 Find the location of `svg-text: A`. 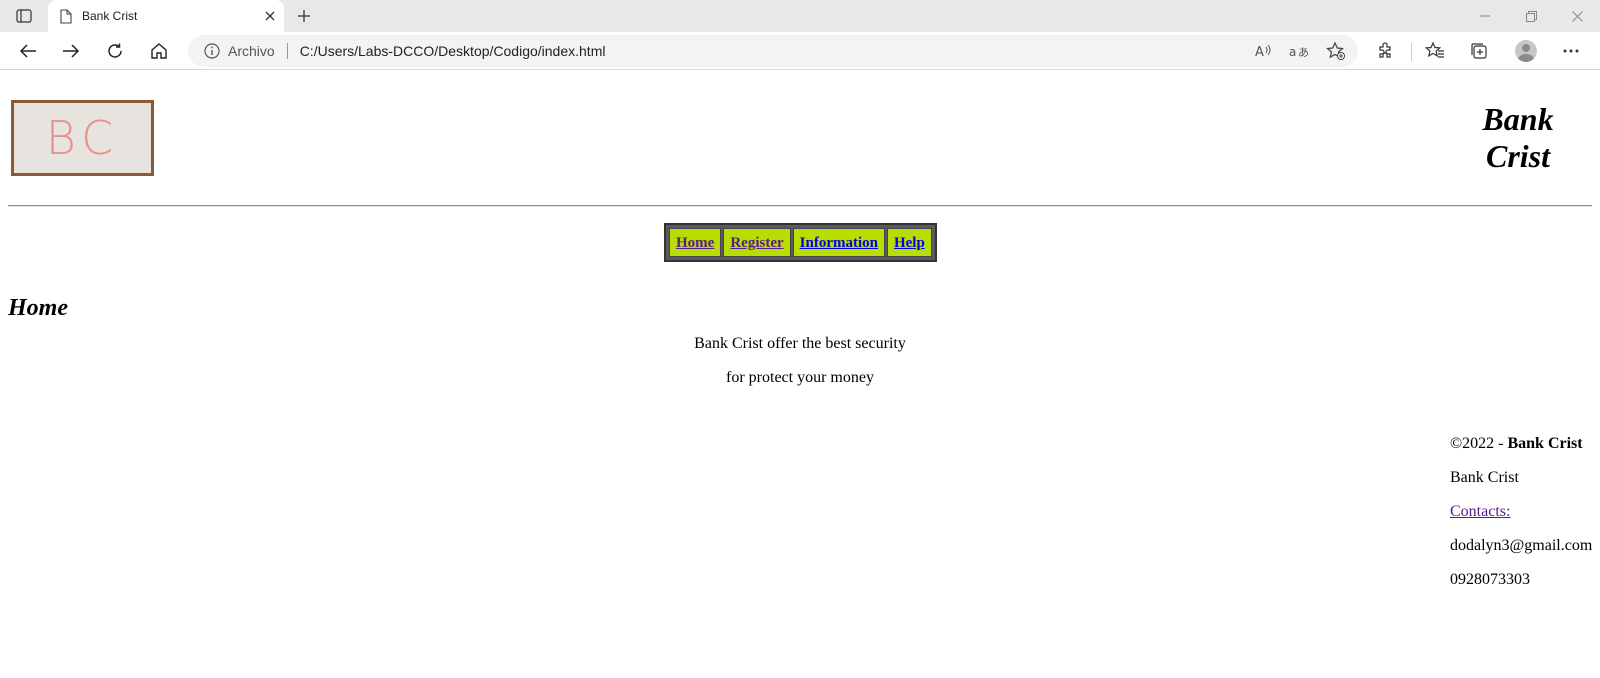

svg-text: A is located at coordinates (1259, 51).